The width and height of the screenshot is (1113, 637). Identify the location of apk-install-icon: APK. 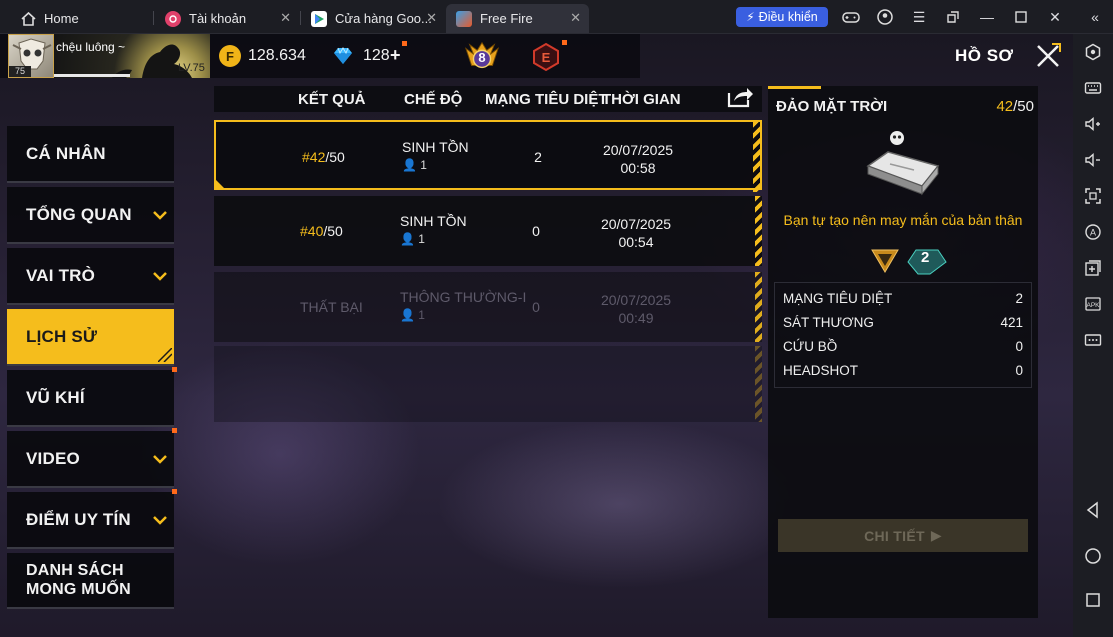
(1093, 304).